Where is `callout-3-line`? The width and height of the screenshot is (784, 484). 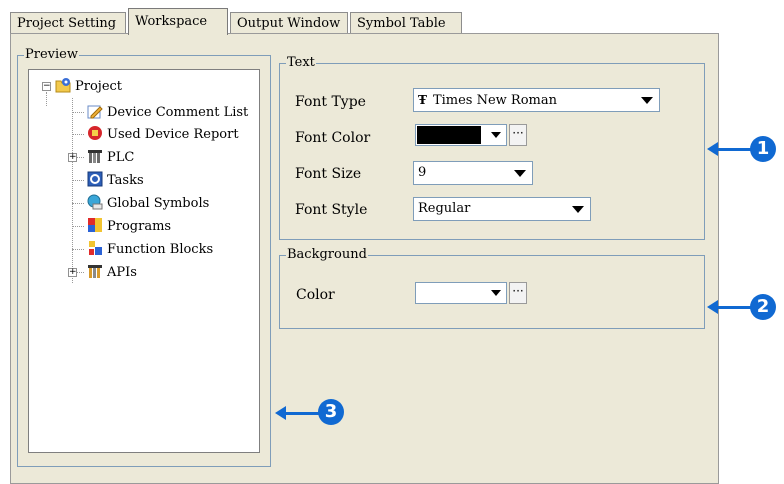
callout-3-line is located at coordinates (303, 413).